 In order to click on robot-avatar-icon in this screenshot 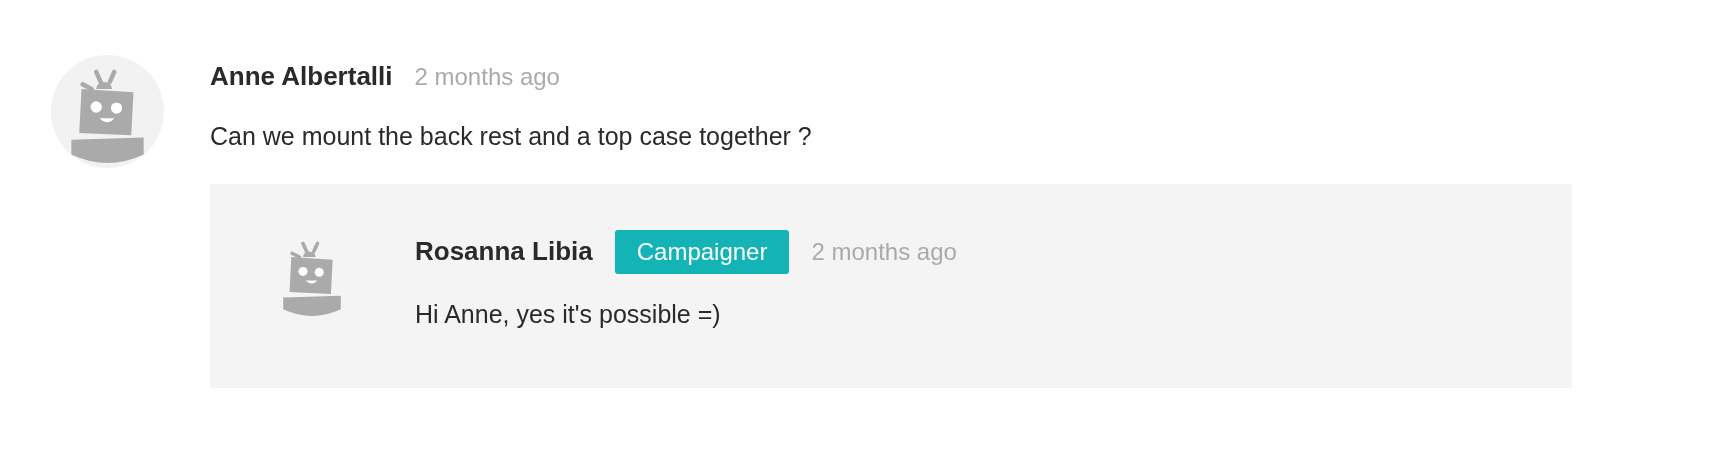, I will do `click(107, 111)`.